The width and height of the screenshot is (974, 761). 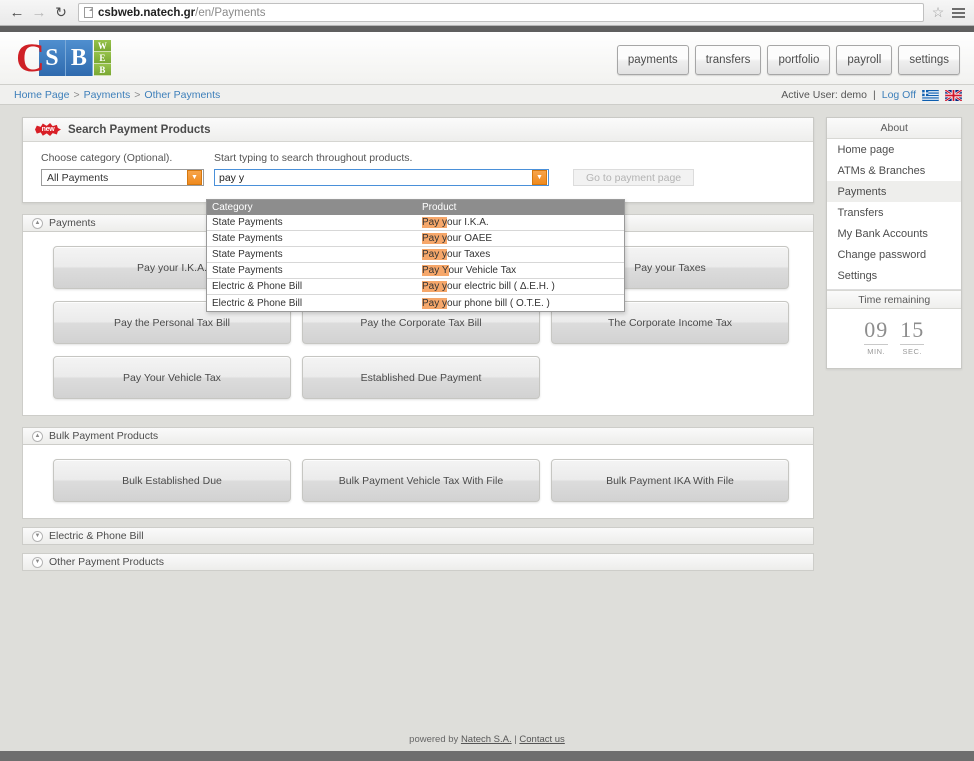 What do you see at coordinates (953, 95) in the screenshot?
I see `uk-flag-icon` at bounding box center [953, 95].